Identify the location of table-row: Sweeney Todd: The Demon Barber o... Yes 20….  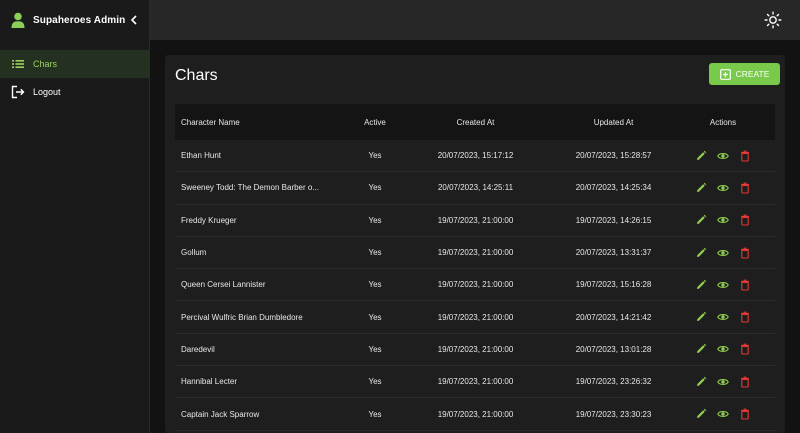
(475, 188).